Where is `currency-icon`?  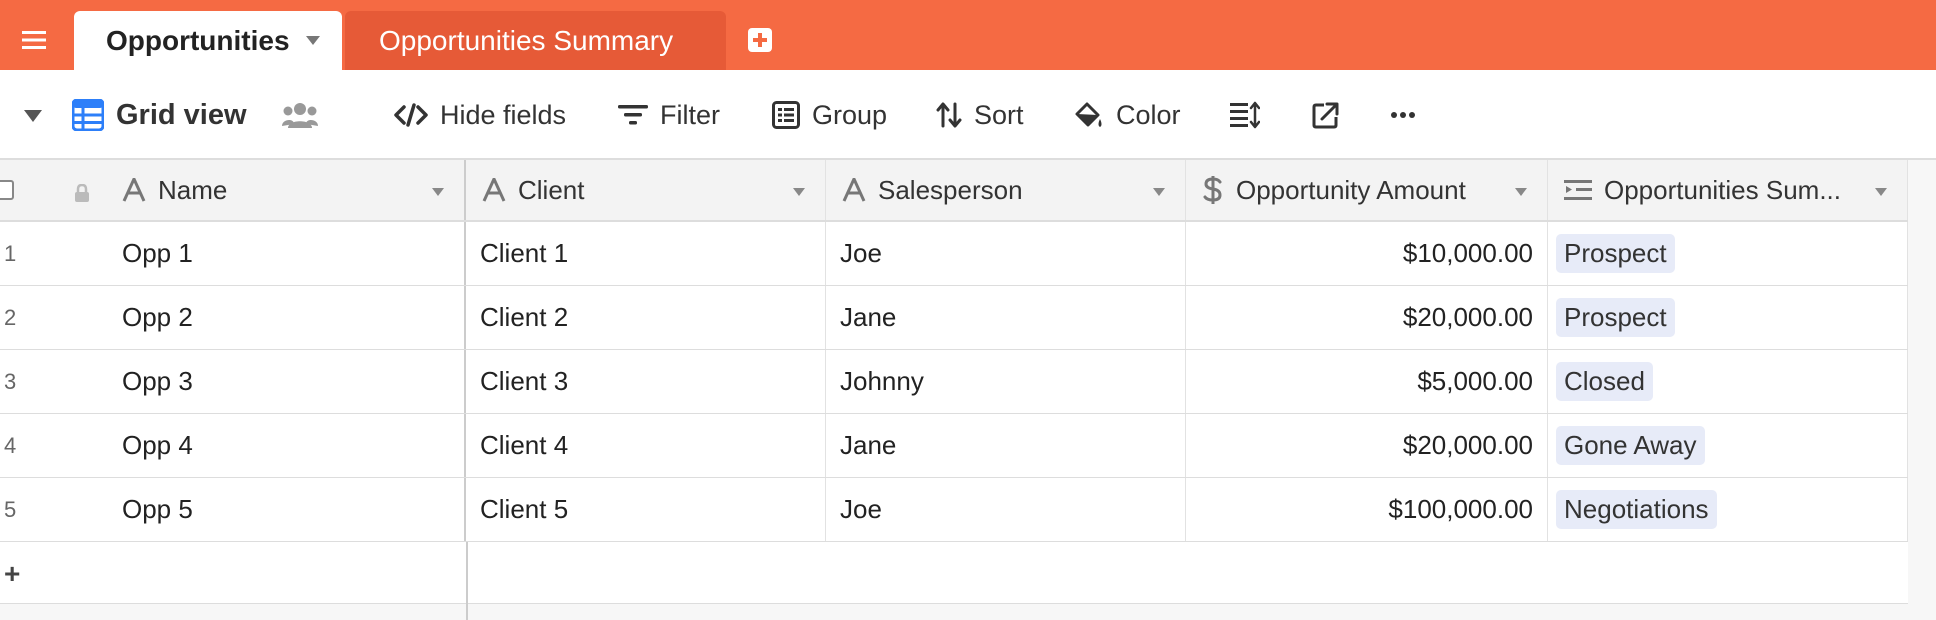 currency-icon is located at coordinates (1212, 190).